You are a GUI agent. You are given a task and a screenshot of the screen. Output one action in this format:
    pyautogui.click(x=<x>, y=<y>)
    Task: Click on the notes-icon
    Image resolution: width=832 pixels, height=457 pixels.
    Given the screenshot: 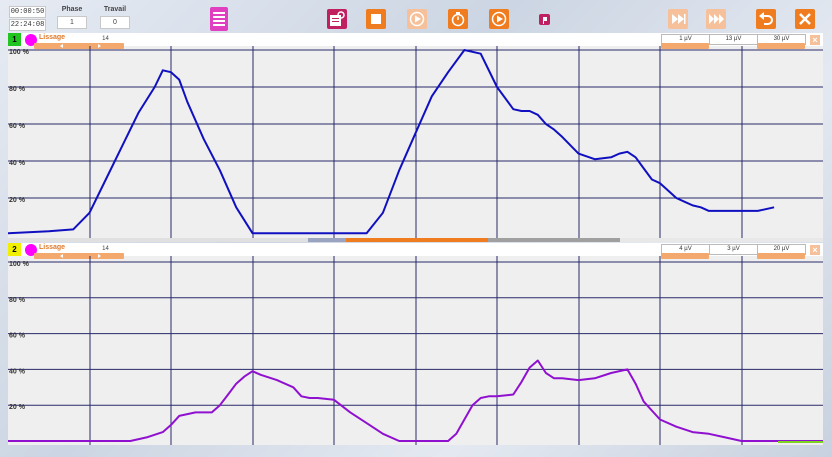 What is the action you would take?
    pyautogui.click(x=219, y=19)
    